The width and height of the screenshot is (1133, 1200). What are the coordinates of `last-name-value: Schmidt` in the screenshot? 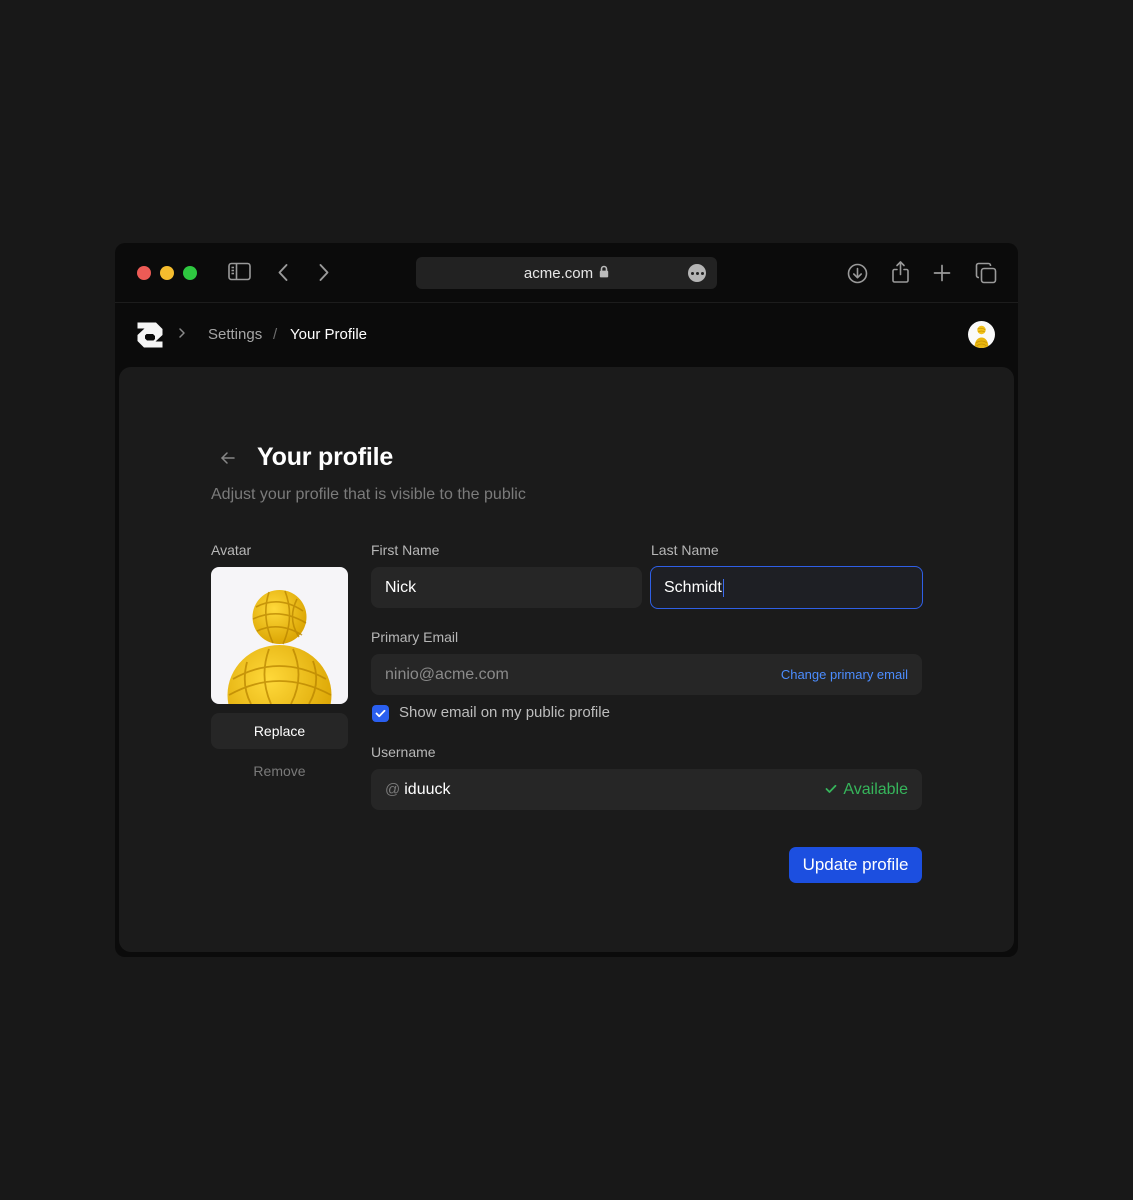 It's located at (693, 587).